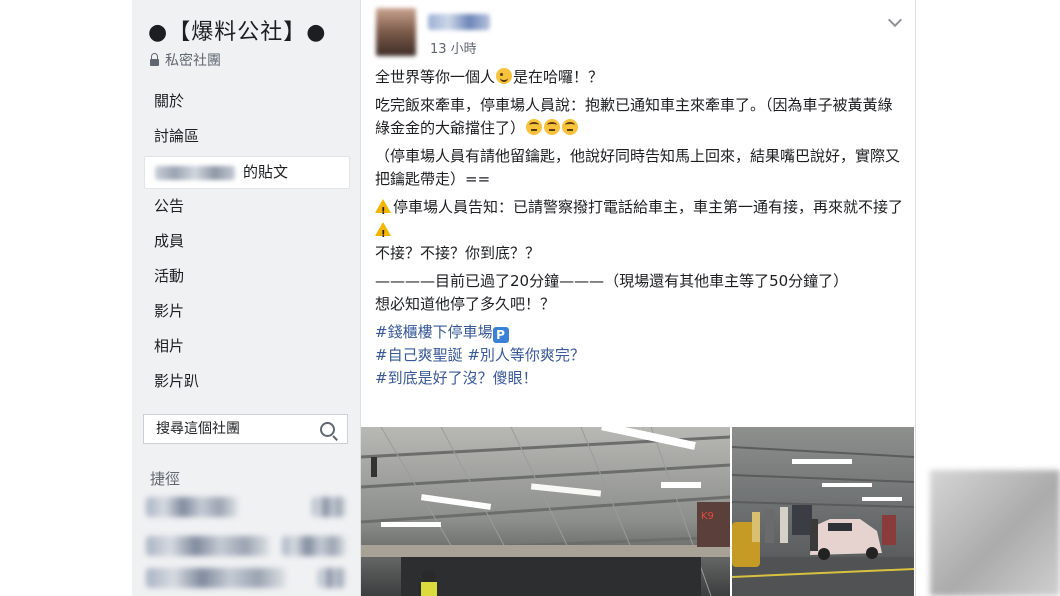 The width and height of the screenshot is (1060, 596). I want to click on hashtag-link: #自己爽聖誕 #別人等你爽完？, so click(639, 355).